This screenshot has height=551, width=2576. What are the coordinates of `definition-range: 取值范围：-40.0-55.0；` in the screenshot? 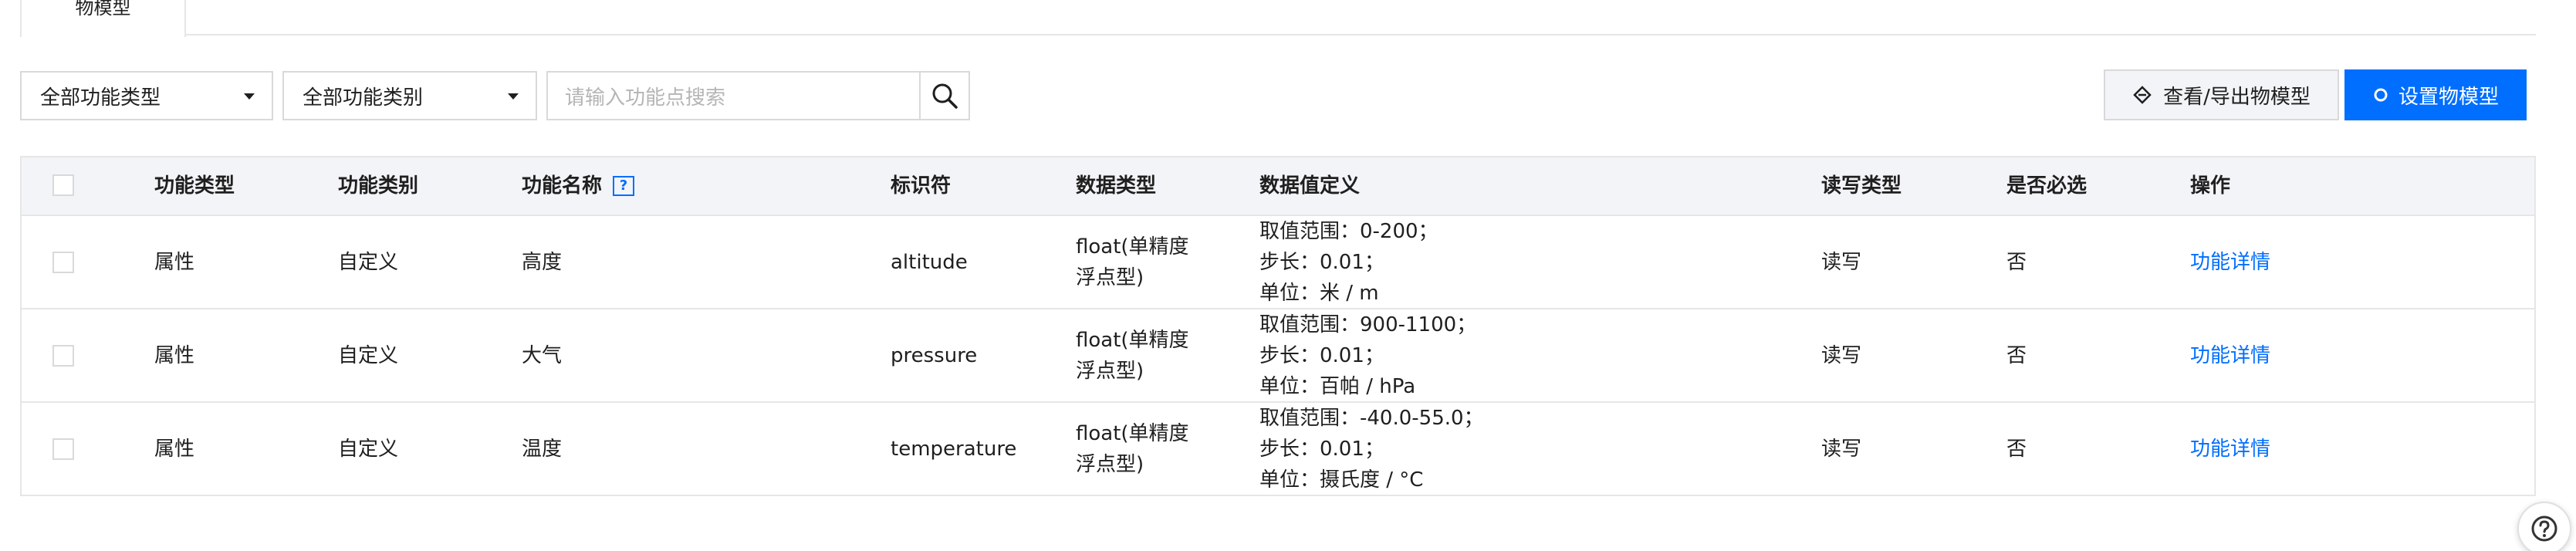 It's located at (1371, 418).